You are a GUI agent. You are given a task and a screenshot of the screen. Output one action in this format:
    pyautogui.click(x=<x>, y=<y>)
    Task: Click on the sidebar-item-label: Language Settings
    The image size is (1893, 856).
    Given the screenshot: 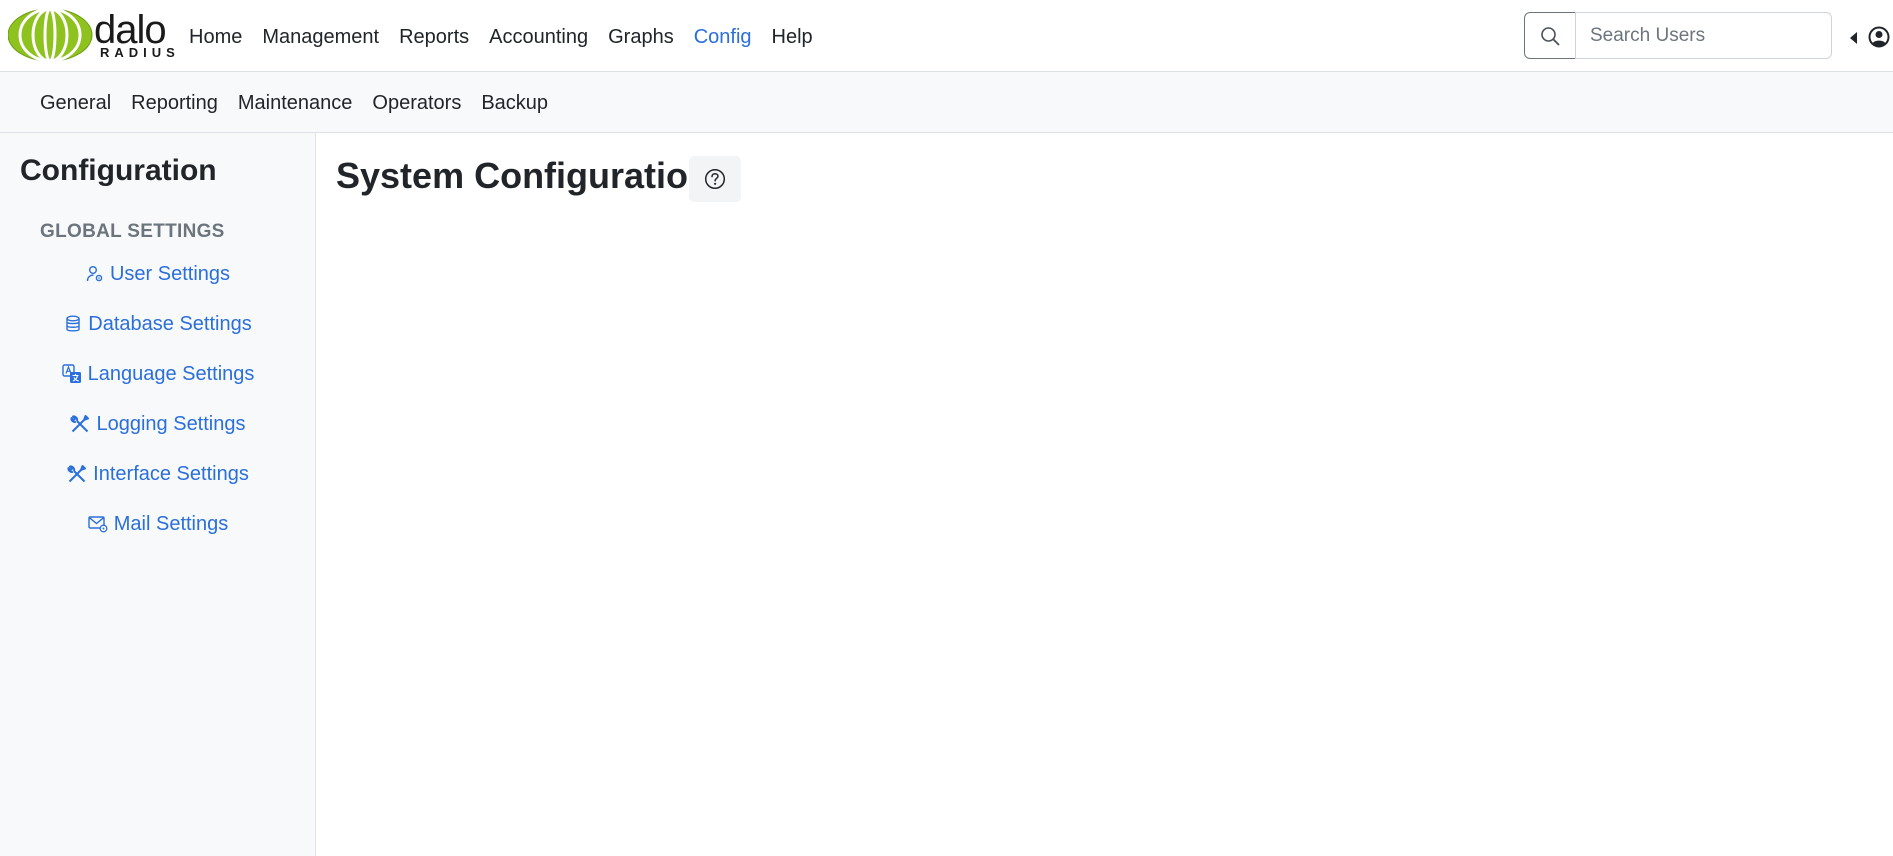 What is the action you would take?
    pyautogui.click(x=171, y=373)
    